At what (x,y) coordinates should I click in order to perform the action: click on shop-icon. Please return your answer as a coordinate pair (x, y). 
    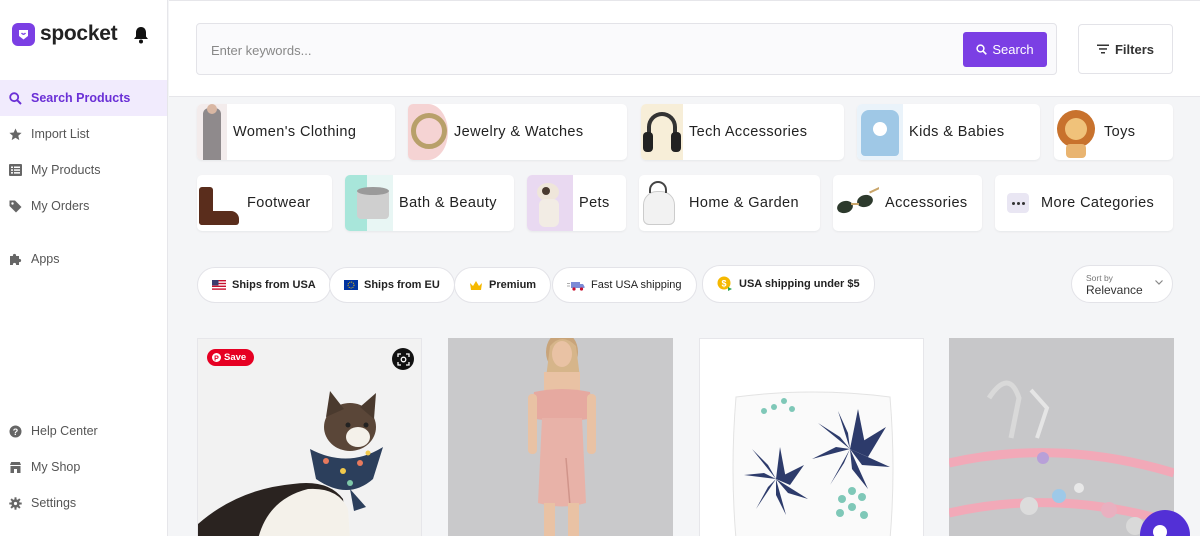
    Looking at the image, I should click on (15, 467).